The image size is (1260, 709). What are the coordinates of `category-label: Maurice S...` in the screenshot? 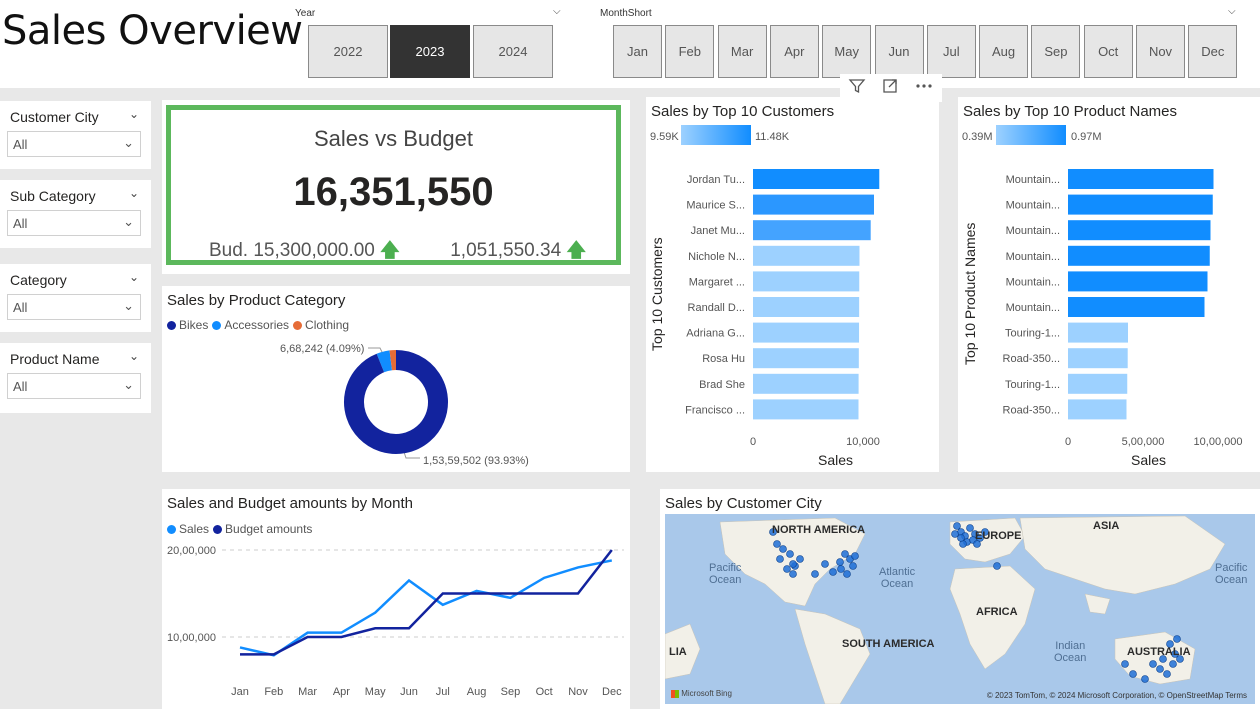 It's located at (715, 206).